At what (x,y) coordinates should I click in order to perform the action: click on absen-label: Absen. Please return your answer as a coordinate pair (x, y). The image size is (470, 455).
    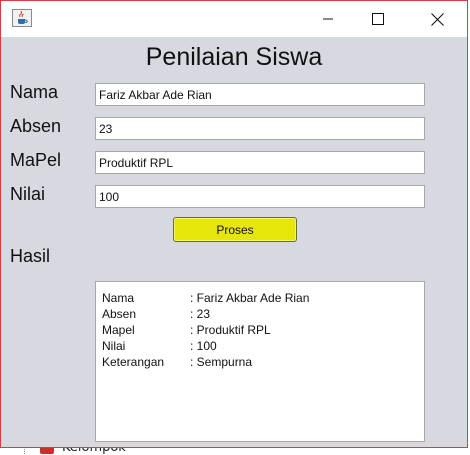
    Looking at the image, I should click on (36, 126).